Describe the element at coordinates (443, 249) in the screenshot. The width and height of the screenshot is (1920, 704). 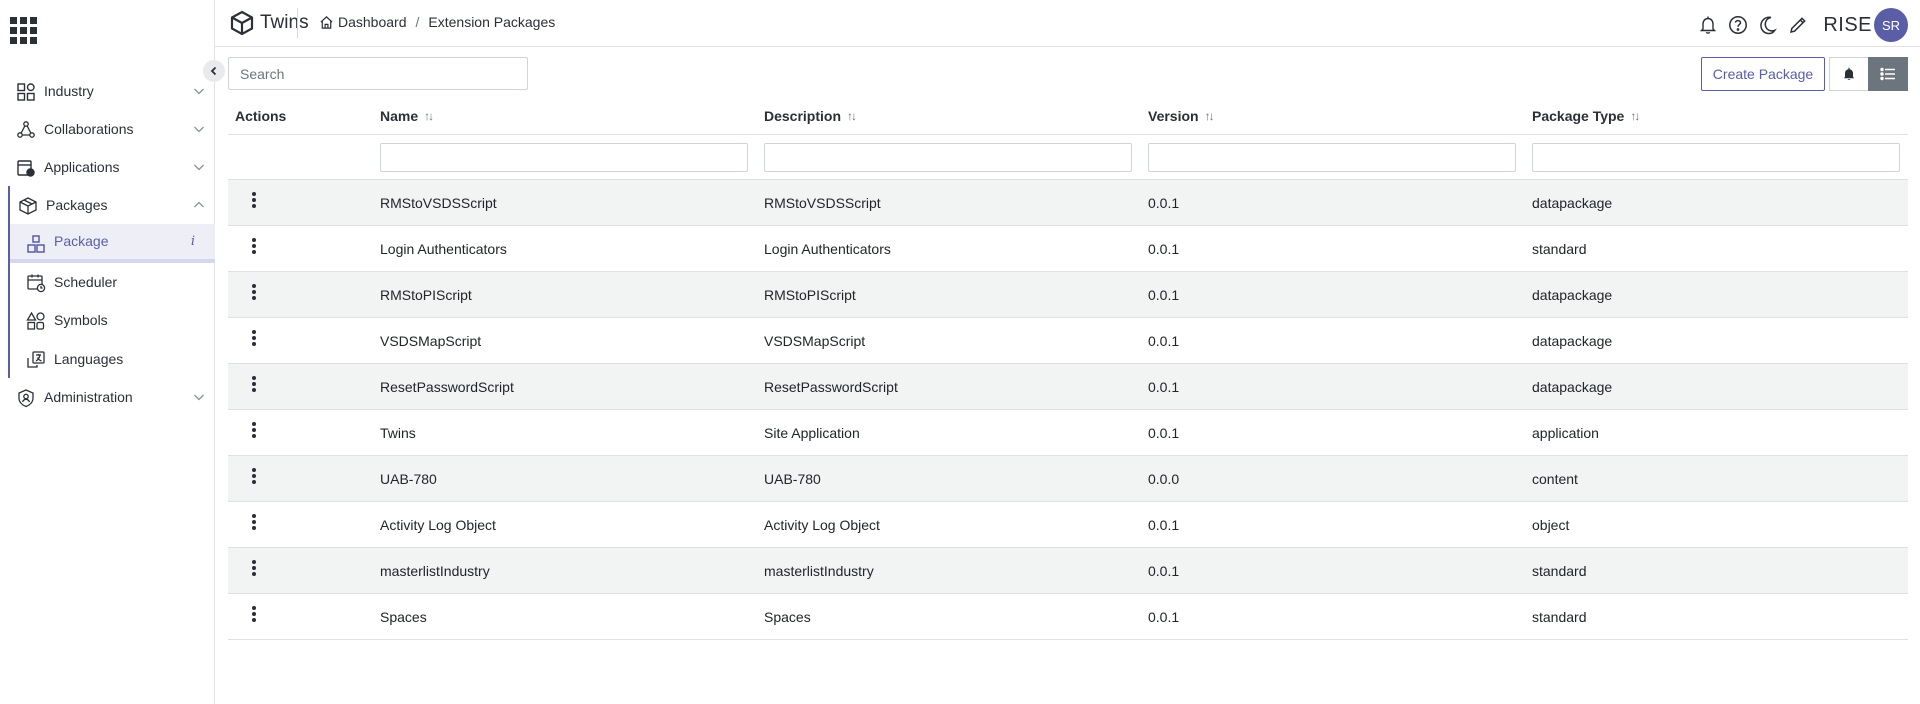
I see `cell-name: Login Authenticators` at that location.